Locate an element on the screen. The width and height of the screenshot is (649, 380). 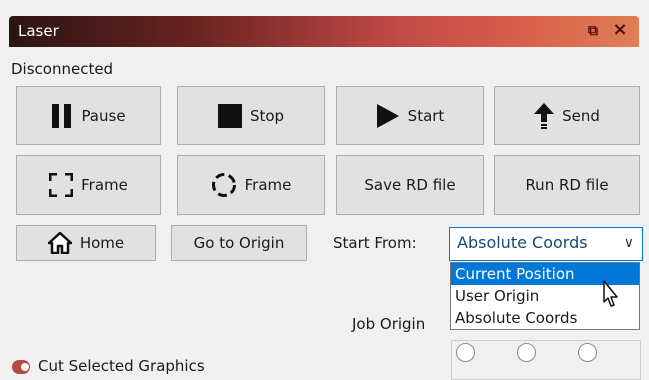
frame-rectangle-icon is located at coordinates (61, 185).